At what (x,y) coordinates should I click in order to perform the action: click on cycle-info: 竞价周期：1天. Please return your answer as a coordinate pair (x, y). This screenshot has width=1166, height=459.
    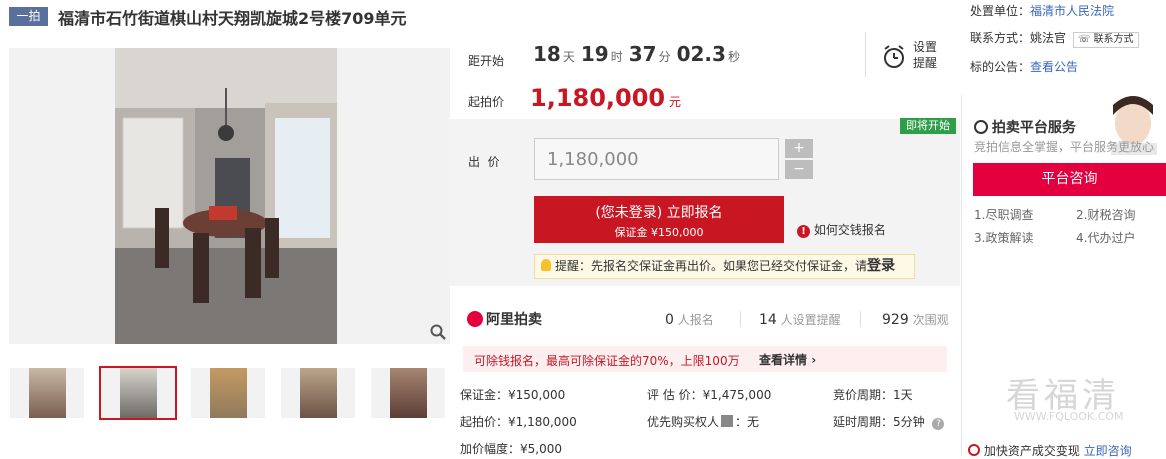
    Looking at the image, I should click on (873, 395).